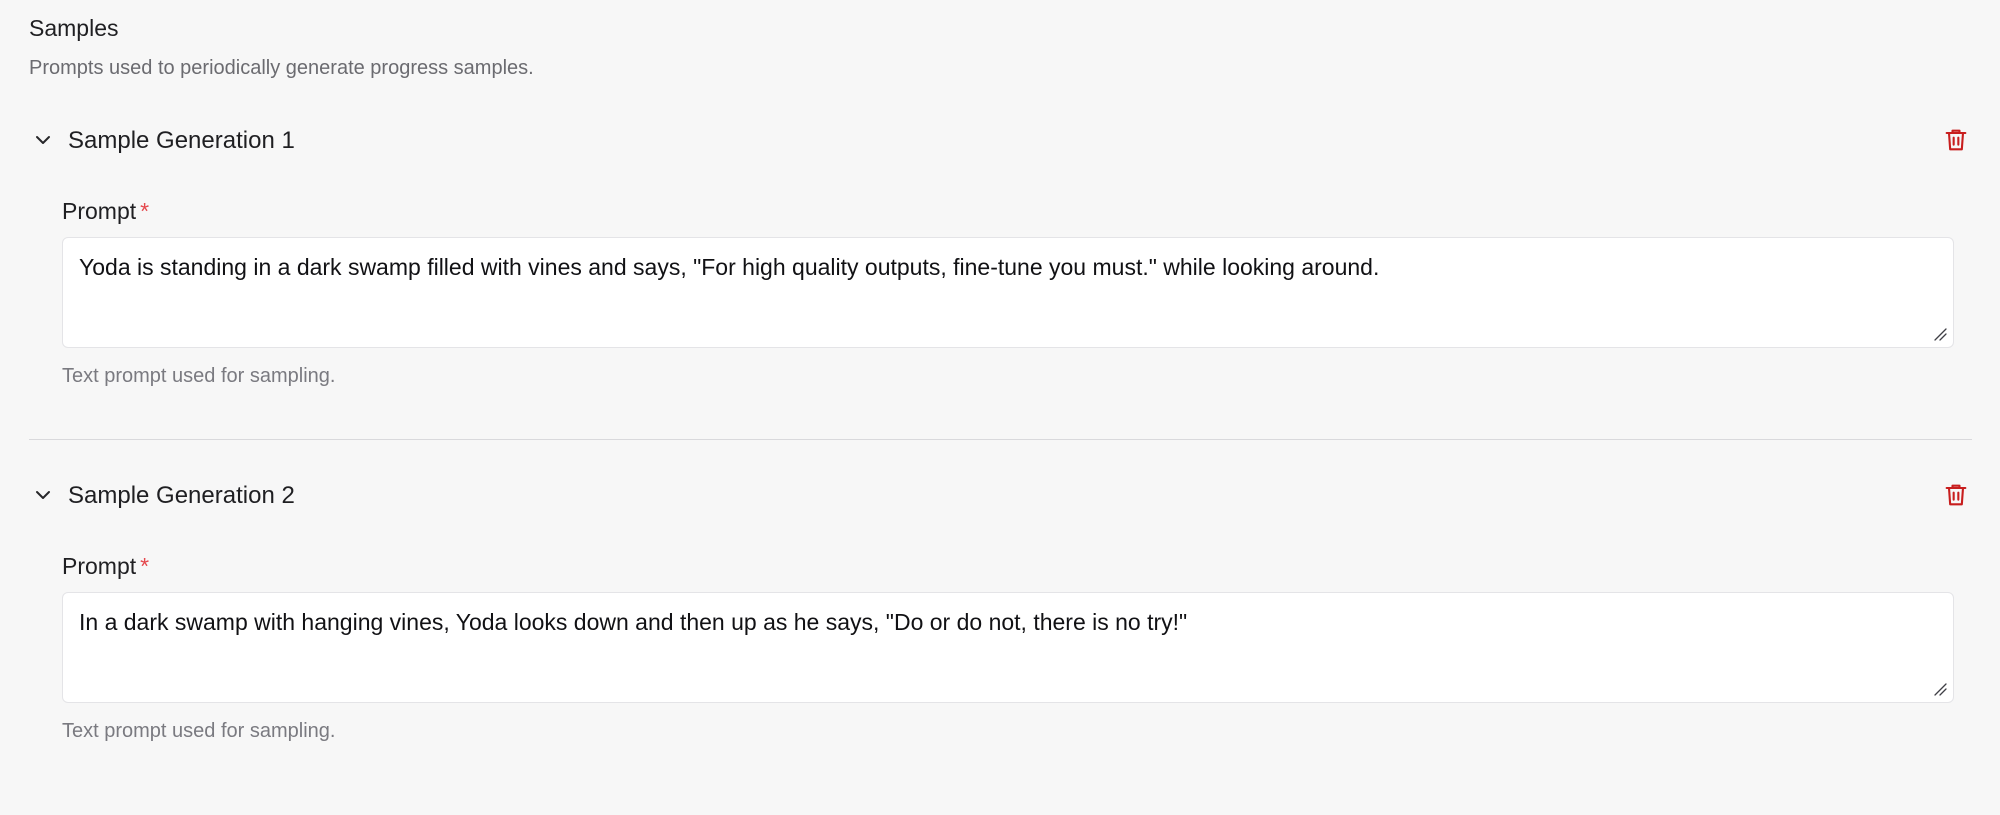 This screenshot has width=2000, height=815. Describe the element at coordinates (1000, 439) in the screenshot. I see `sample-divider` at that location.